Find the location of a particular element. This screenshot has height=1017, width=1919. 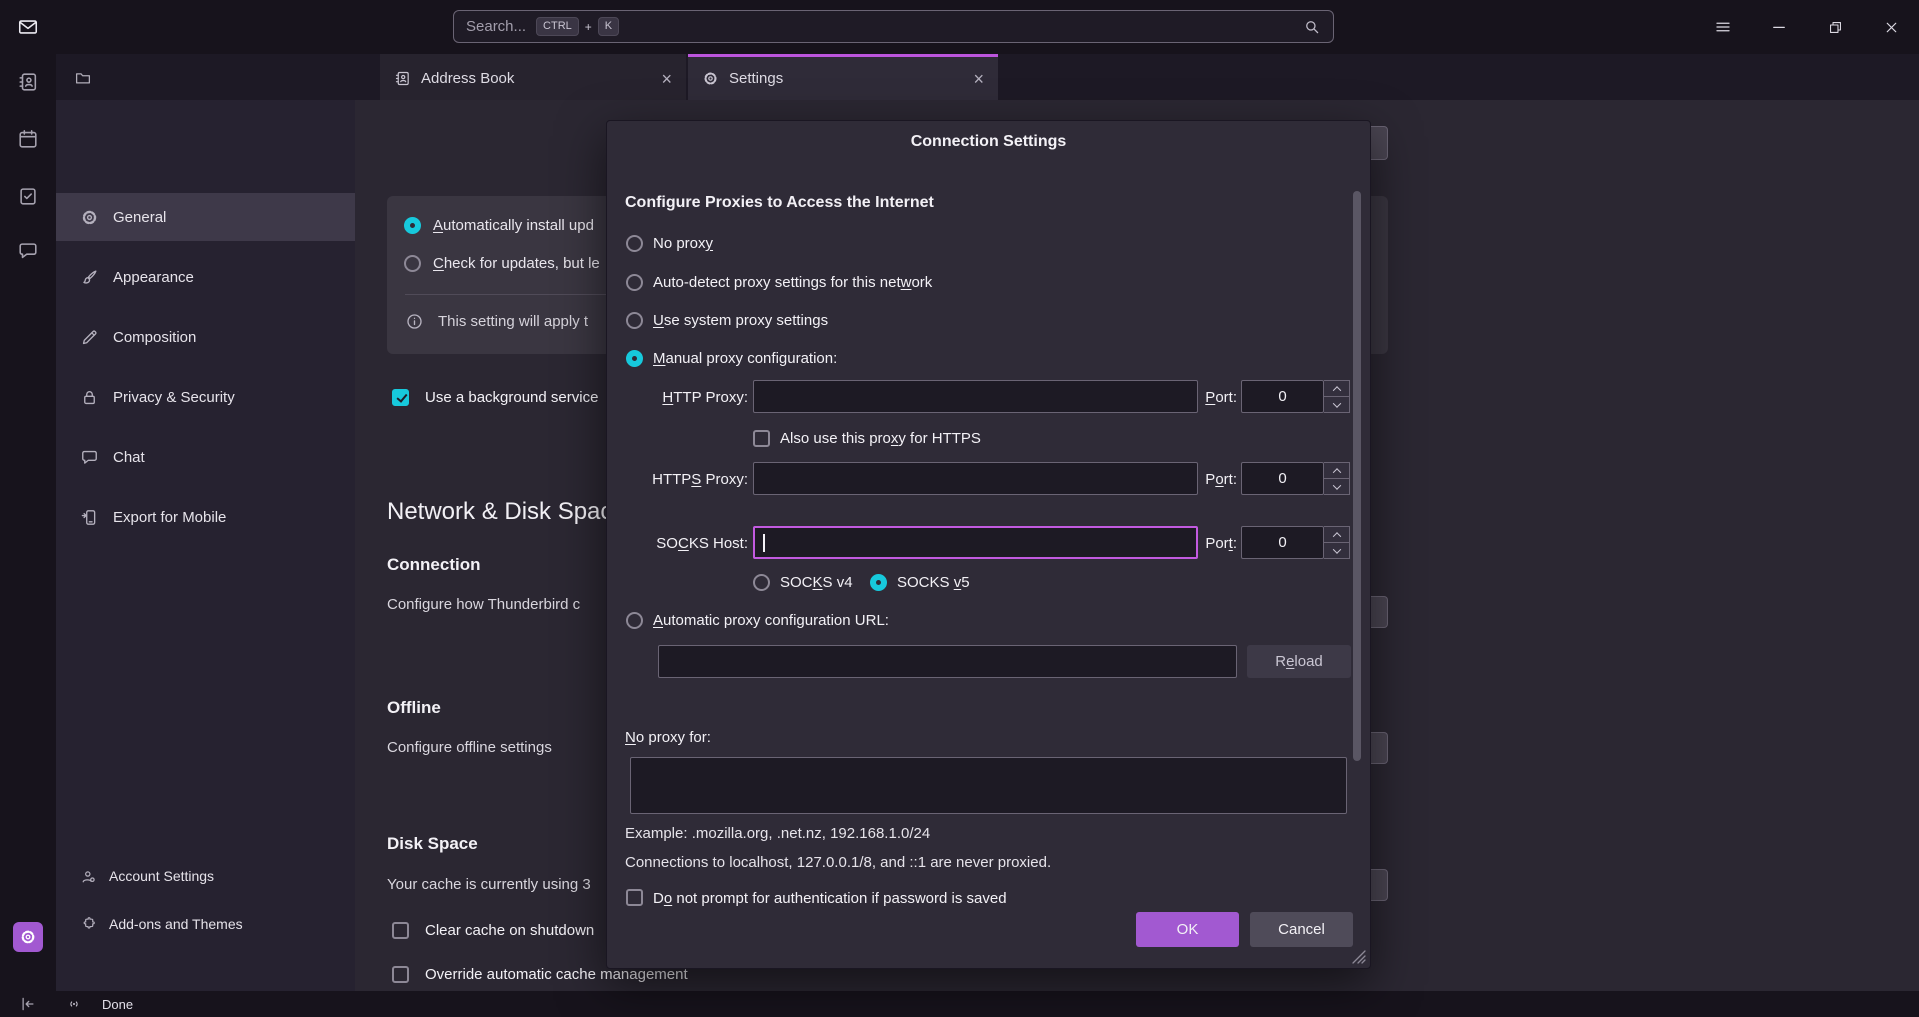

sidebar-item-privacy-security: Privacy & Security is located at coordinates (205, 397).